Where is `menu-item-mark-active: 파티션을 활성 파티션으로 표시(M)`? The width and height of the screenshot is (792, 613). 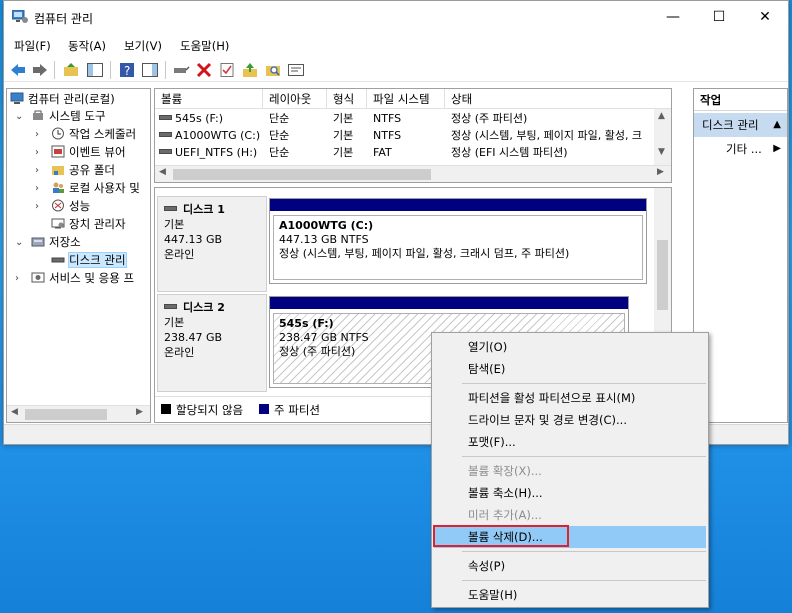
menu-item-mark-active: 파티션을 활성 파티션으로 표시(M) is located at coordinates (570, 398).